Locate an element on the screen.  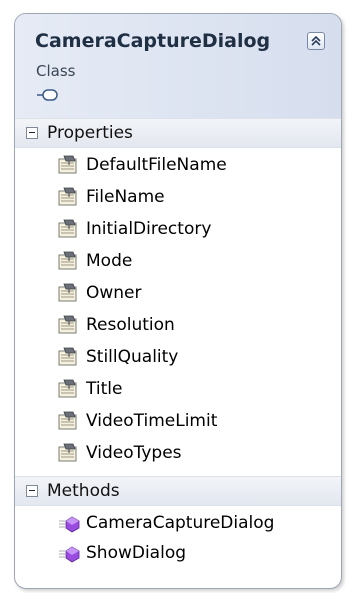
member-row: CameraCaptureDialog is located at coordinates (178, 524).